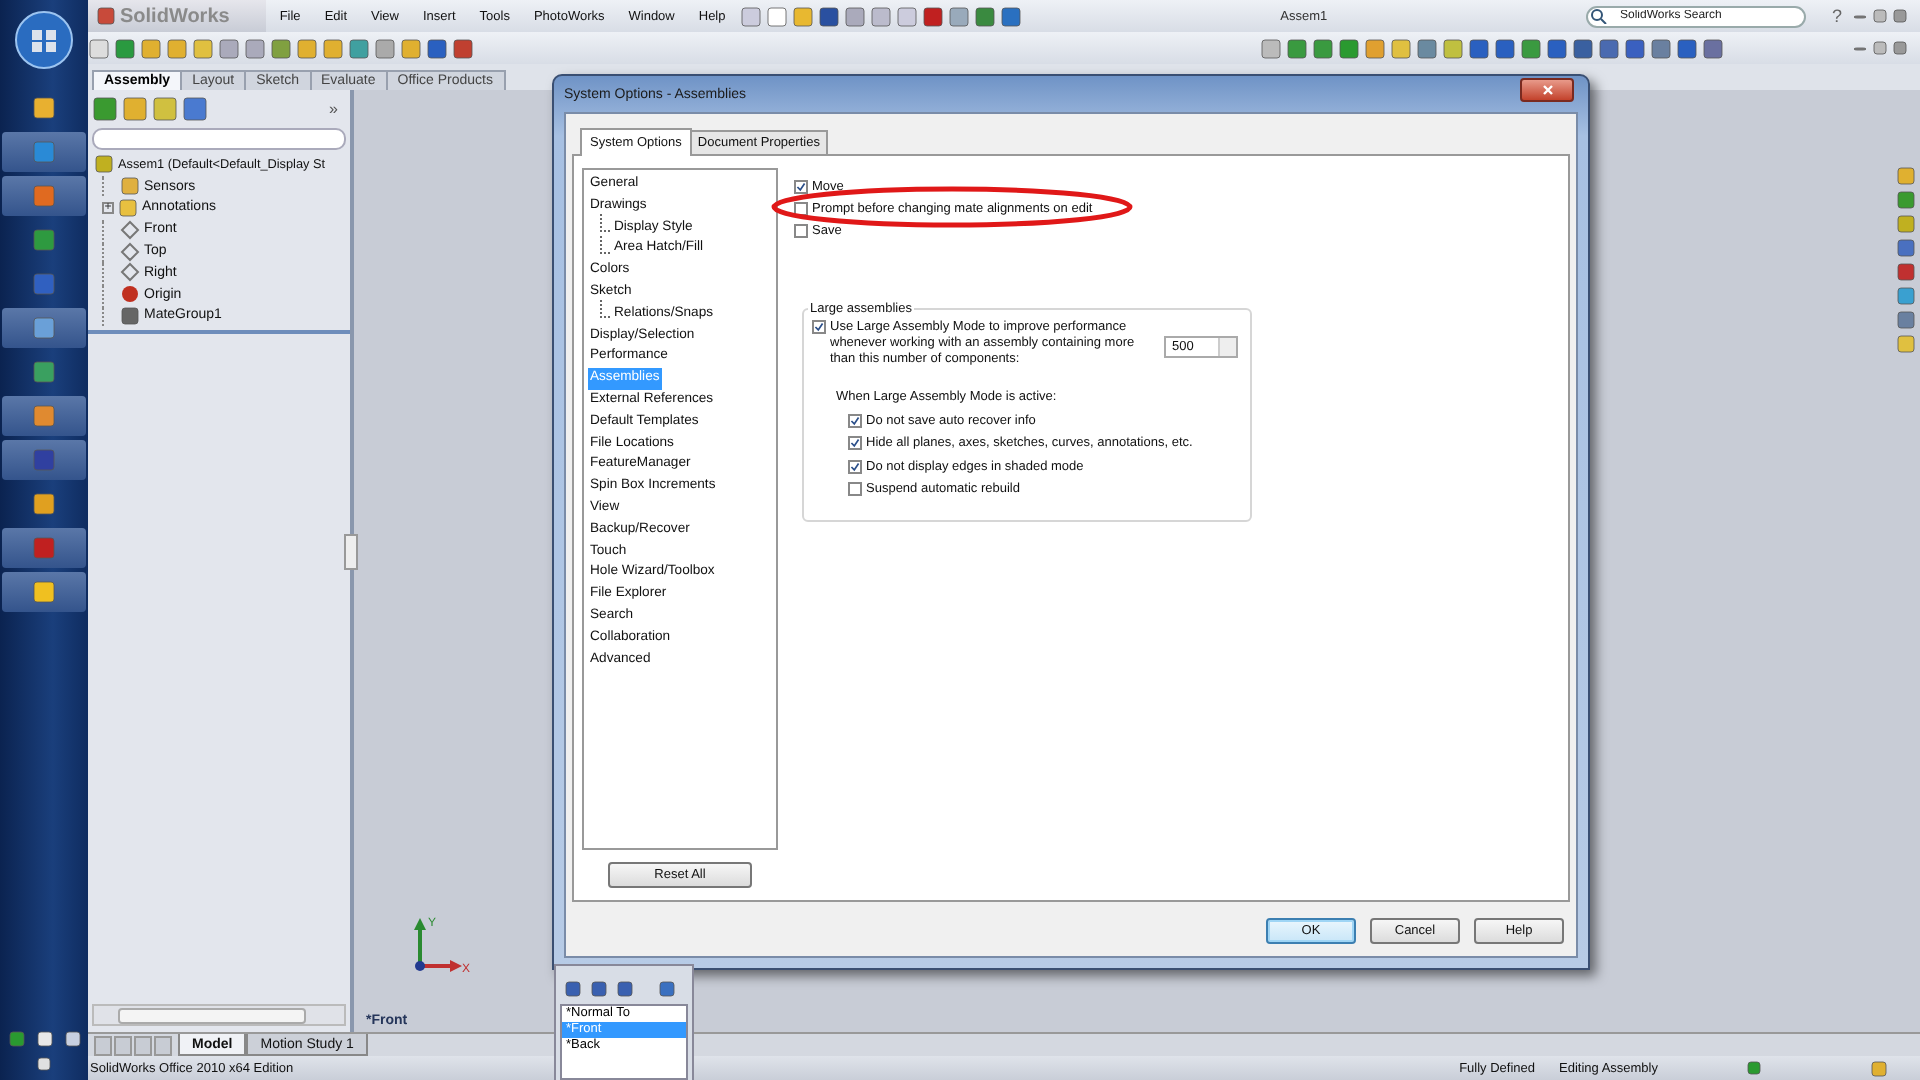  What do you see at coordinates (219, 139) in the screenshot?
I see `filter-field` at bounding box center [219, 139].